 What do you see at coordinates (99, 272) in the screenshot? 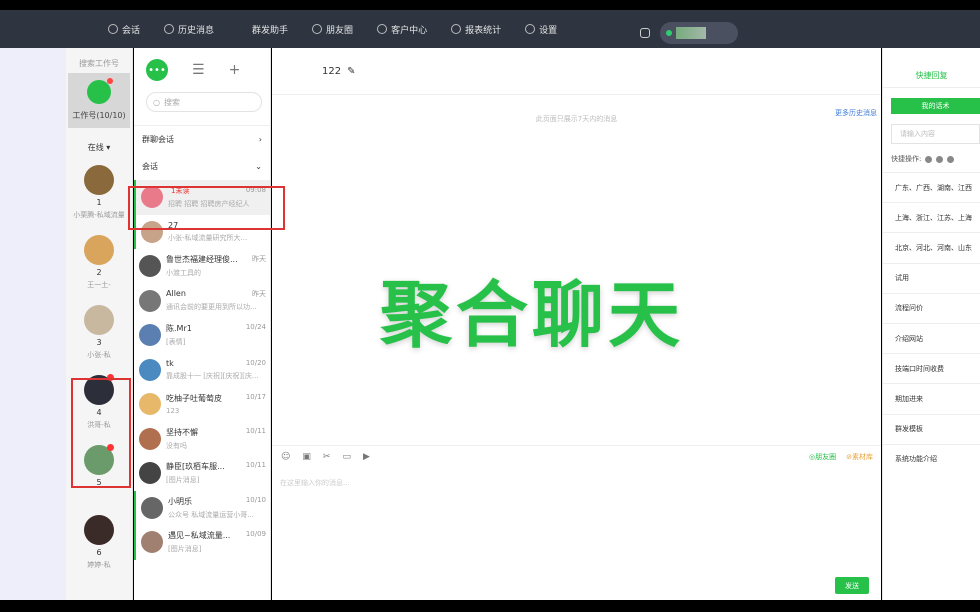
I see `account-number: 2` at bounding box center [99, 272].